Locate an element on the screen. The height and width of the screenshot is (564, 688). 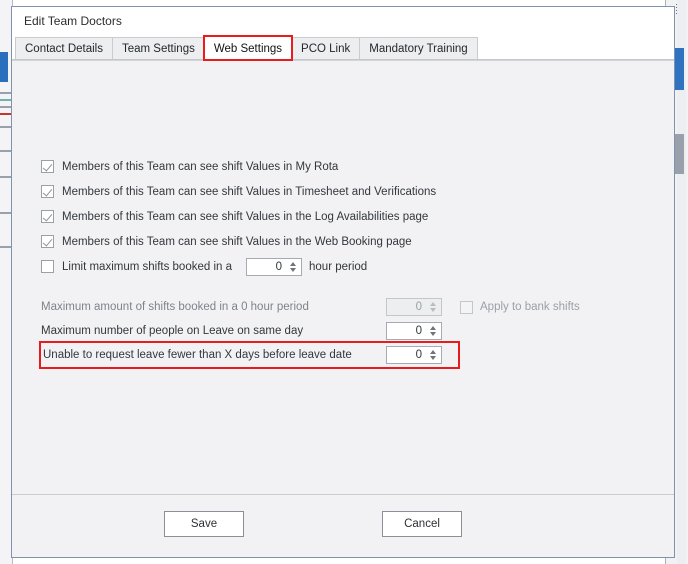
spinner-value-unable-to-request-leave-days: 0 is located at coordinates (407, 355).